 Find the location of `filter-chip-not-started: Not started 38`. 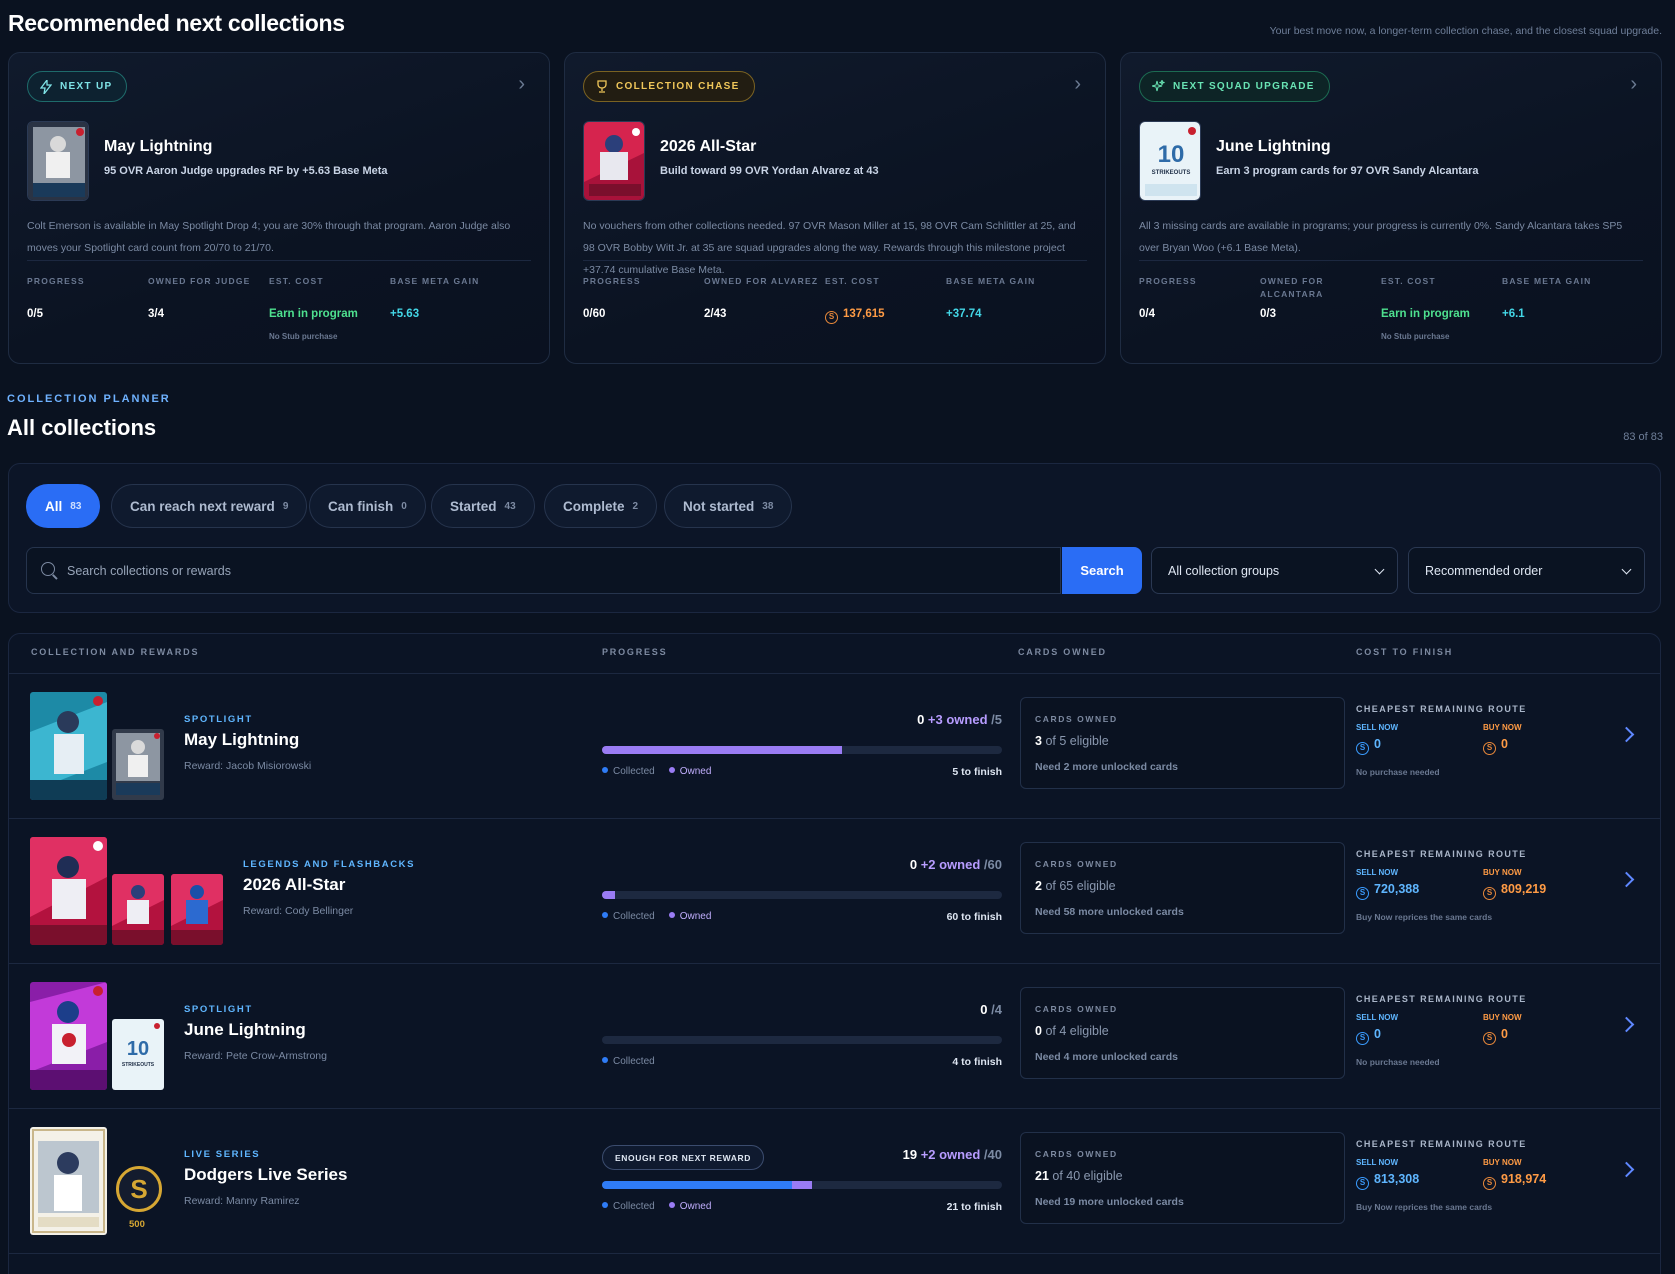

filter-chip-not-started: Not started 38 is located at coordinates (728, 506).